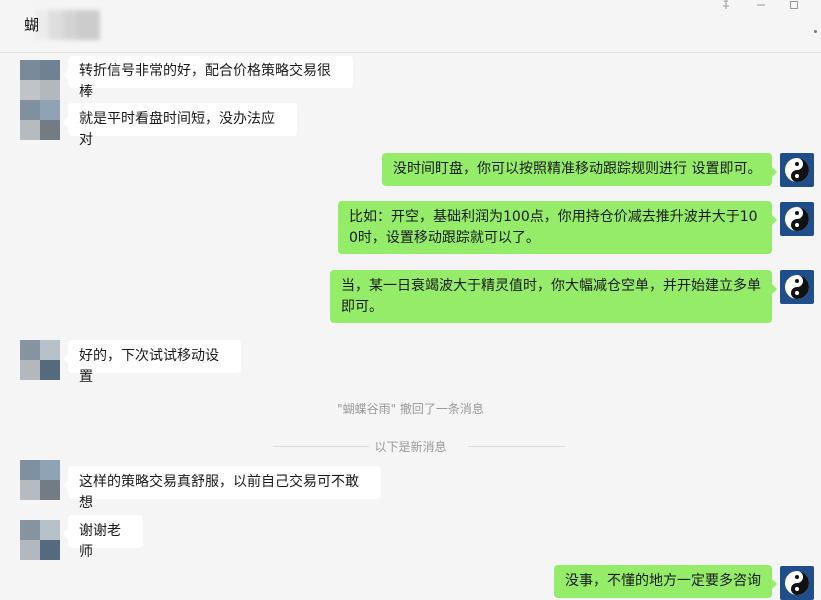  What do you see at coordinates (180, 125) in the screenshot?
I see `message-bubble-incoming: 就是平时看盘时间短，没办法应对` at bounding box center [180, 125].